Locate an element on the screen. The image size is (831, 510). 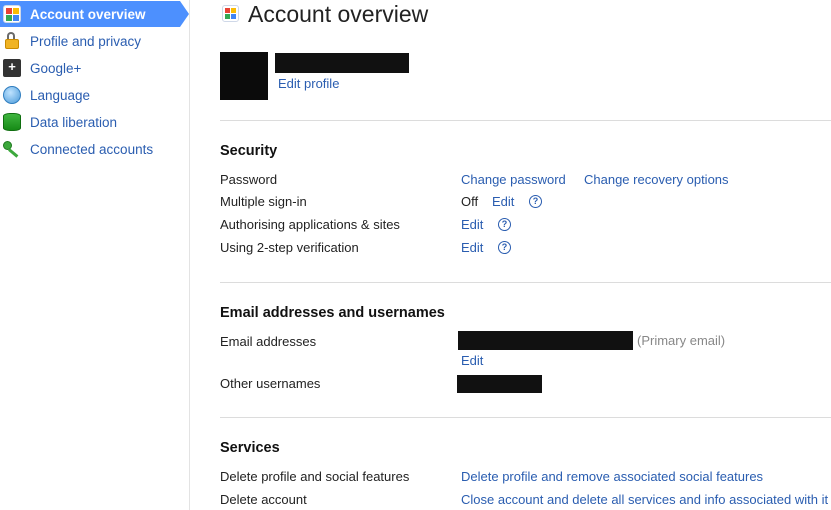
delete-account-label: Delete account is located at coordinates (263, 499).